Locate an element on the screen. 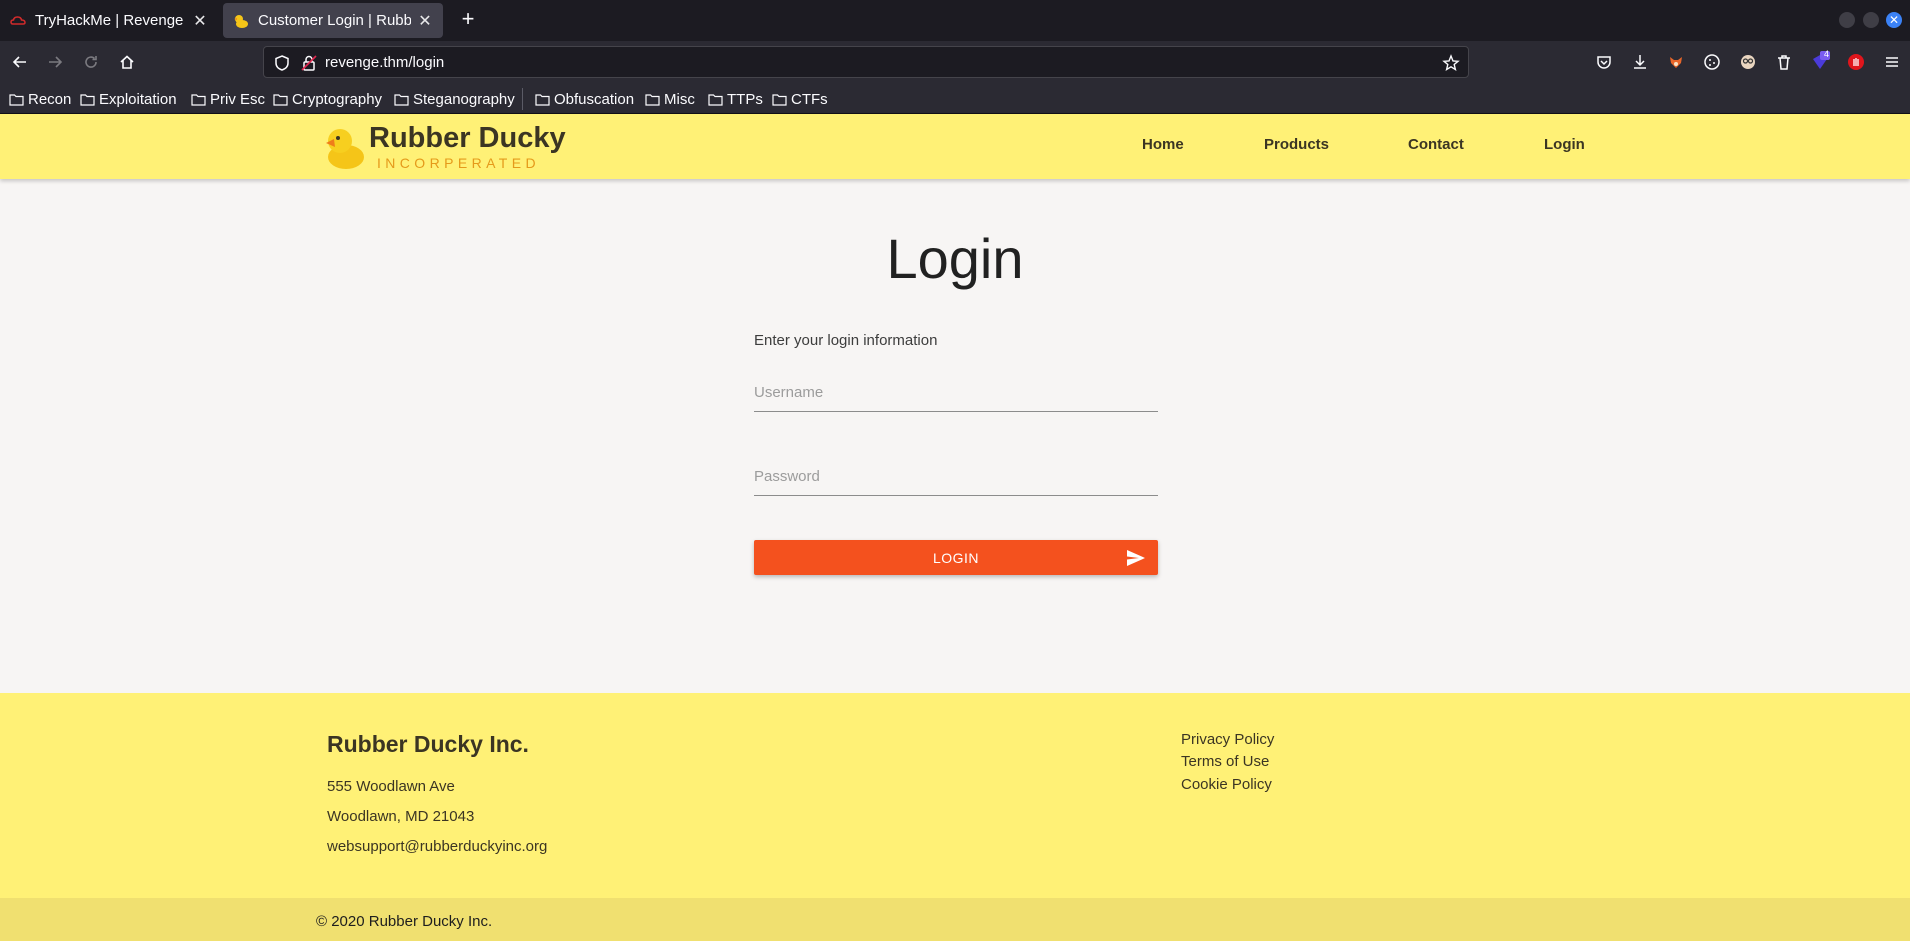  bookmark-folder-recon: Recon is located at coordinates (40, 99).